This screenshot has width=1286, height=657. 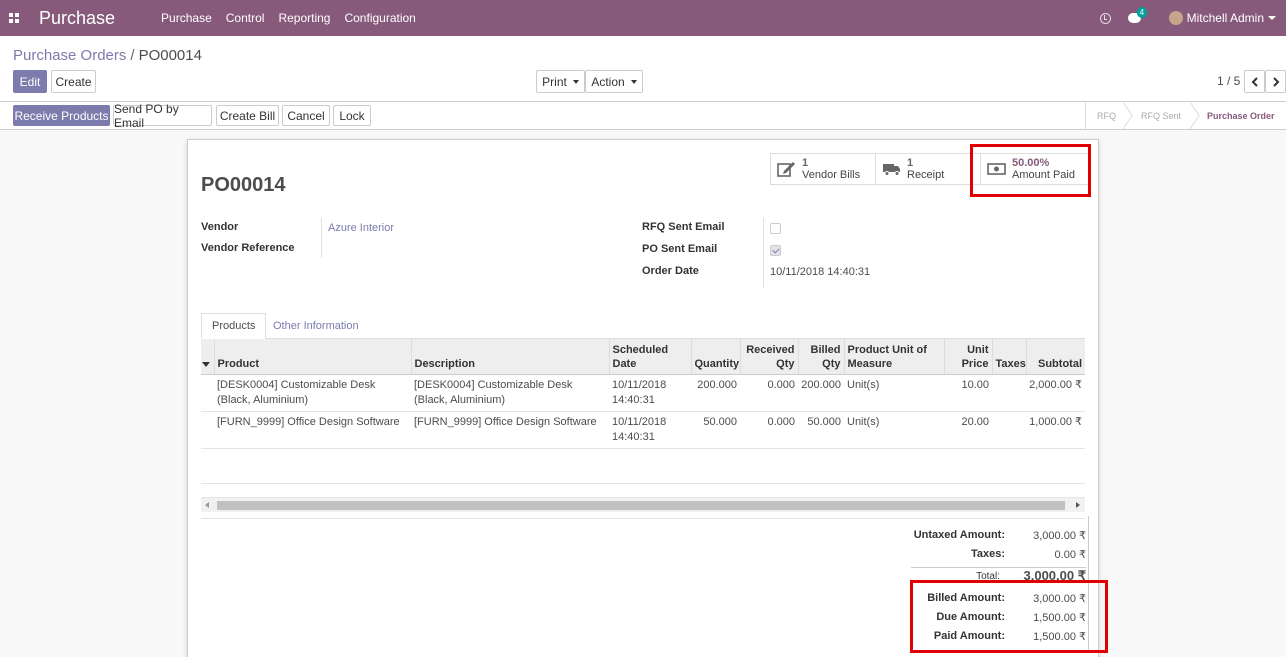 I want to click on po-sent-email-checkbox, so click(x=775, y=250).